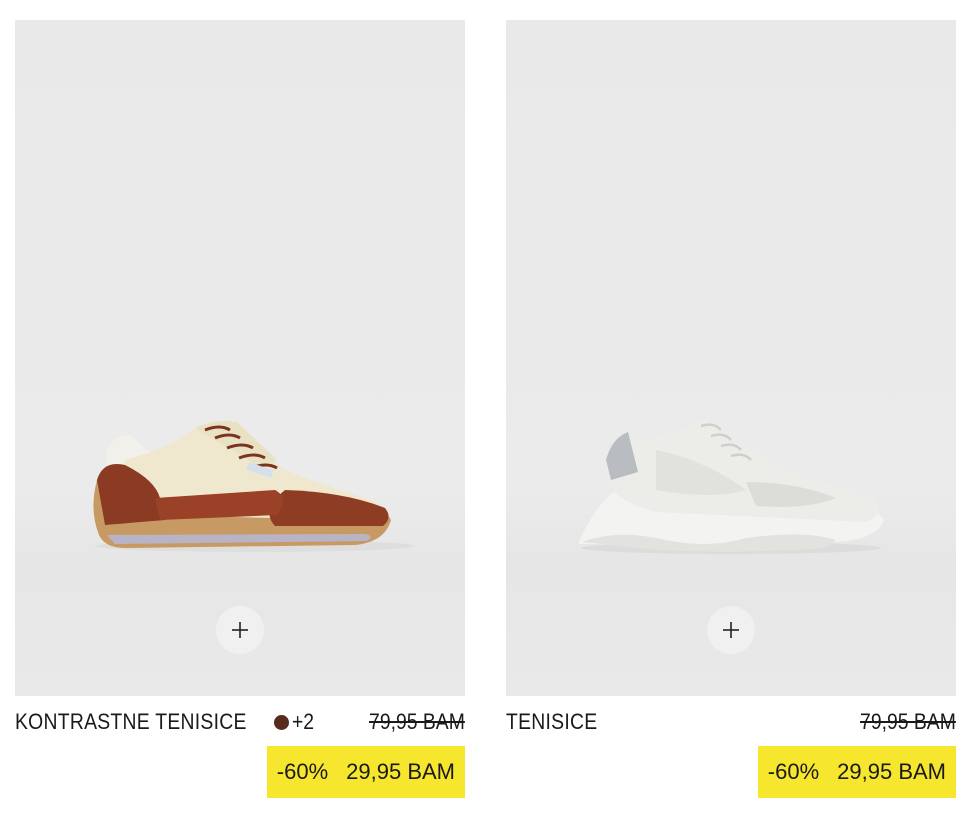  I want to click on product-name: TENISICE, so click(551, 722).